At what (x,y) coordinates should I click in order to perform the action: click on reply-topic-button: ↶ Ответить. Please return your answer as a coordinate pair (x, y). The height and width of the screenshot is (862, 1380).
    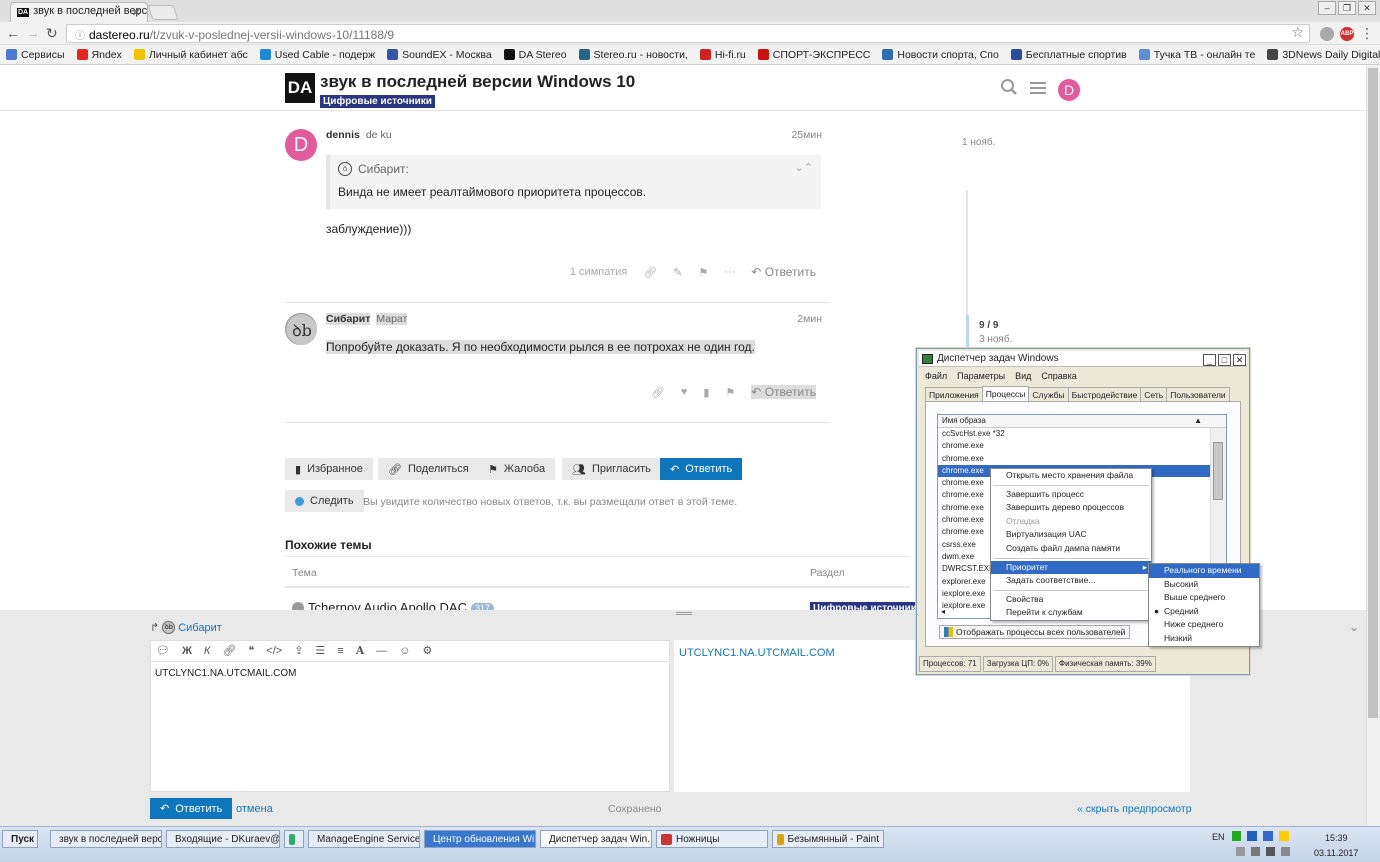
    Looking at the image, I should click on (701, 469).